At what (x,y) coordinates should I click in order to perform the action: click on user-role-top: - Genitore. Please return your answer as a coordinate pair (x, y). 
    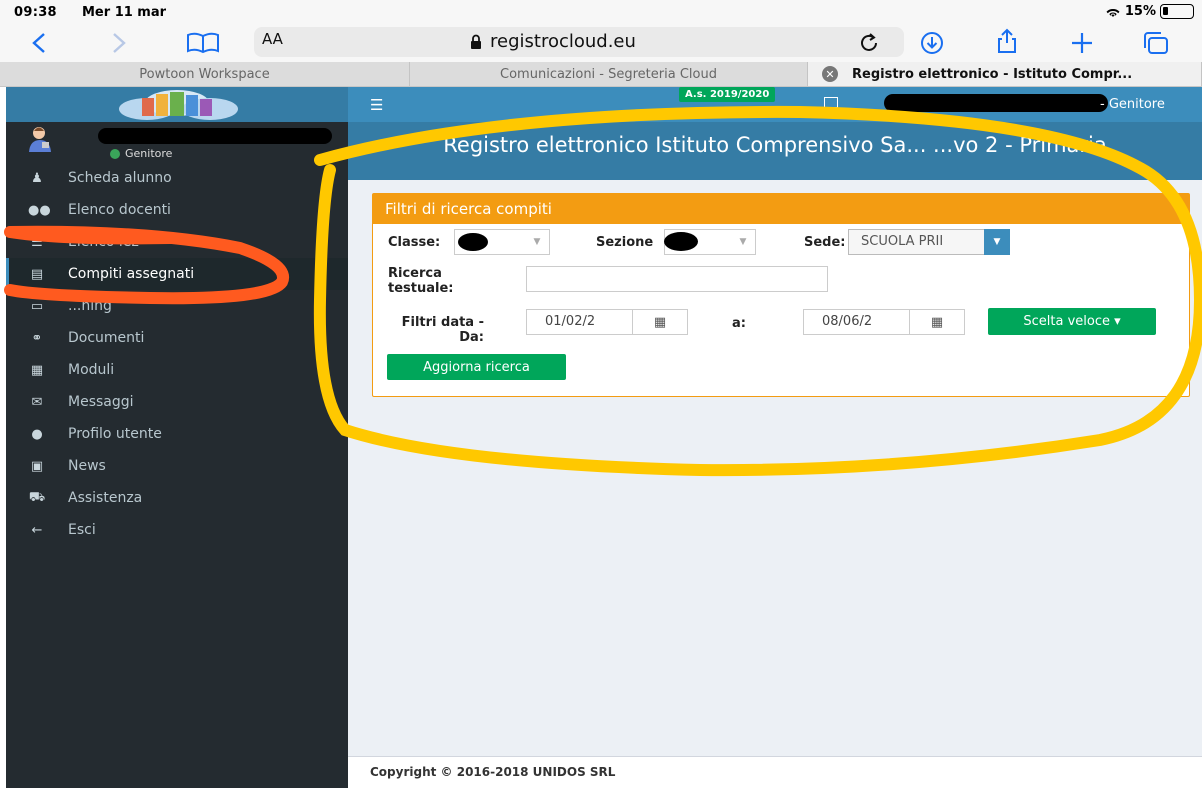
    Looking at the image, I should click on (1132, 104).